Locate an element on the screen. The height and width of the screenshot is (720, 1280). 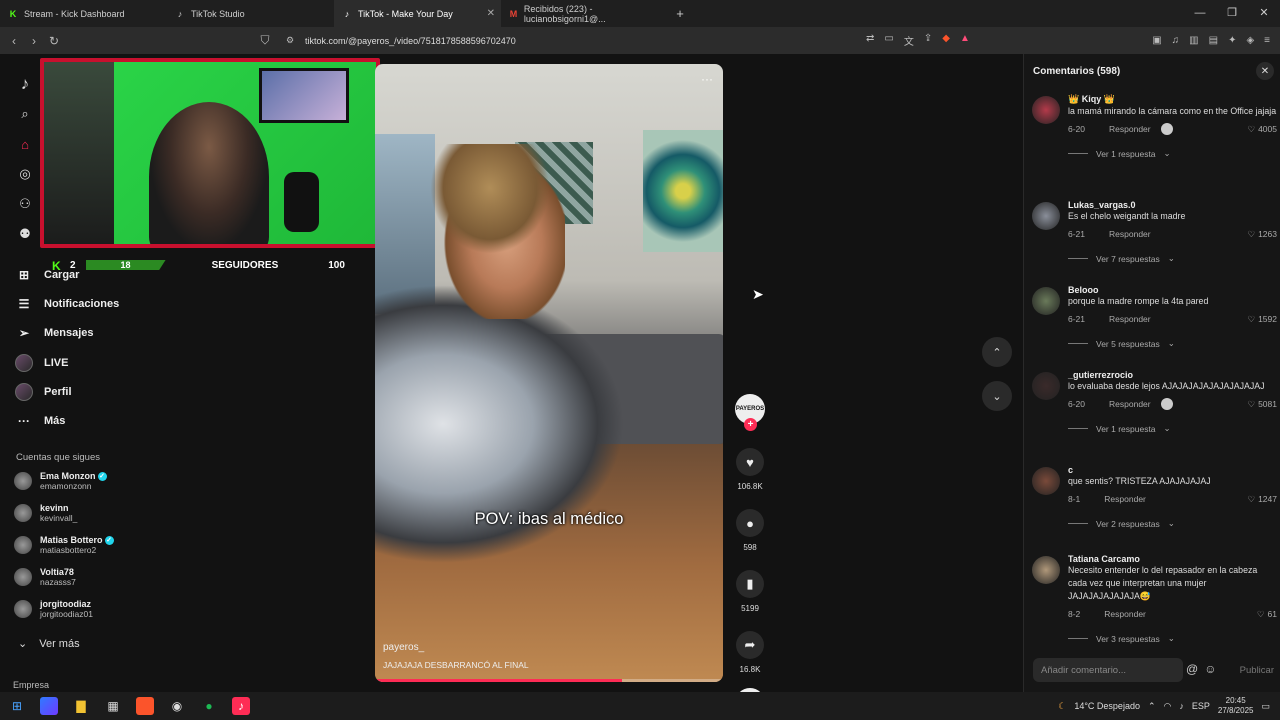
store-icon: ▦ is located at coordinates (113, 706).